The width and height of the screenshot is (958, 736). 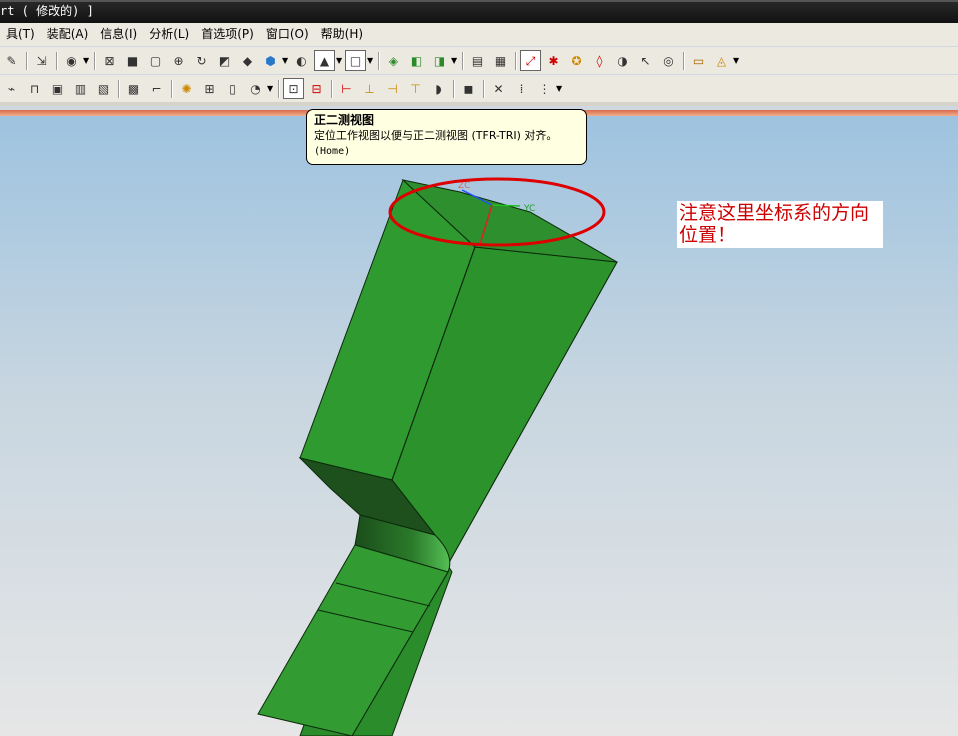 I want to click on show-icon: ↖, so click(x=645, y=60).